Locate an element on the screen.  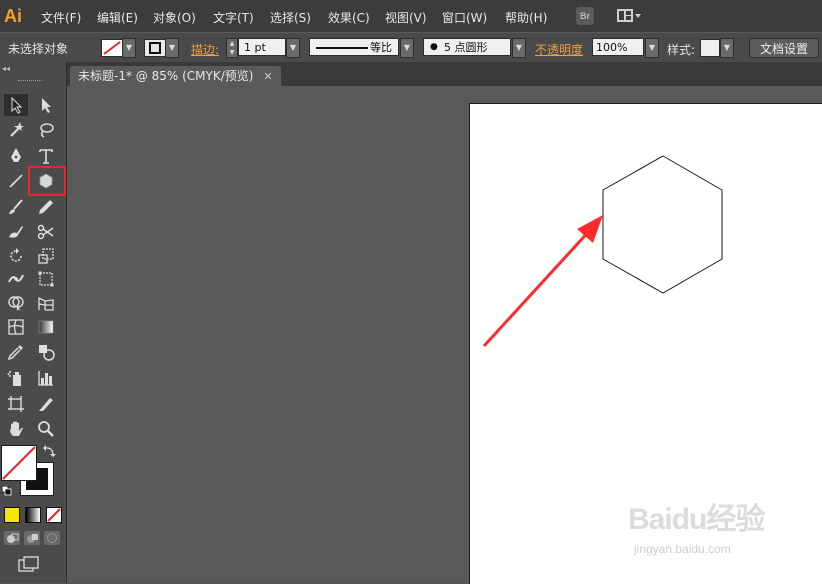
graphic-style-swatch is located at coordinates (710, 48).